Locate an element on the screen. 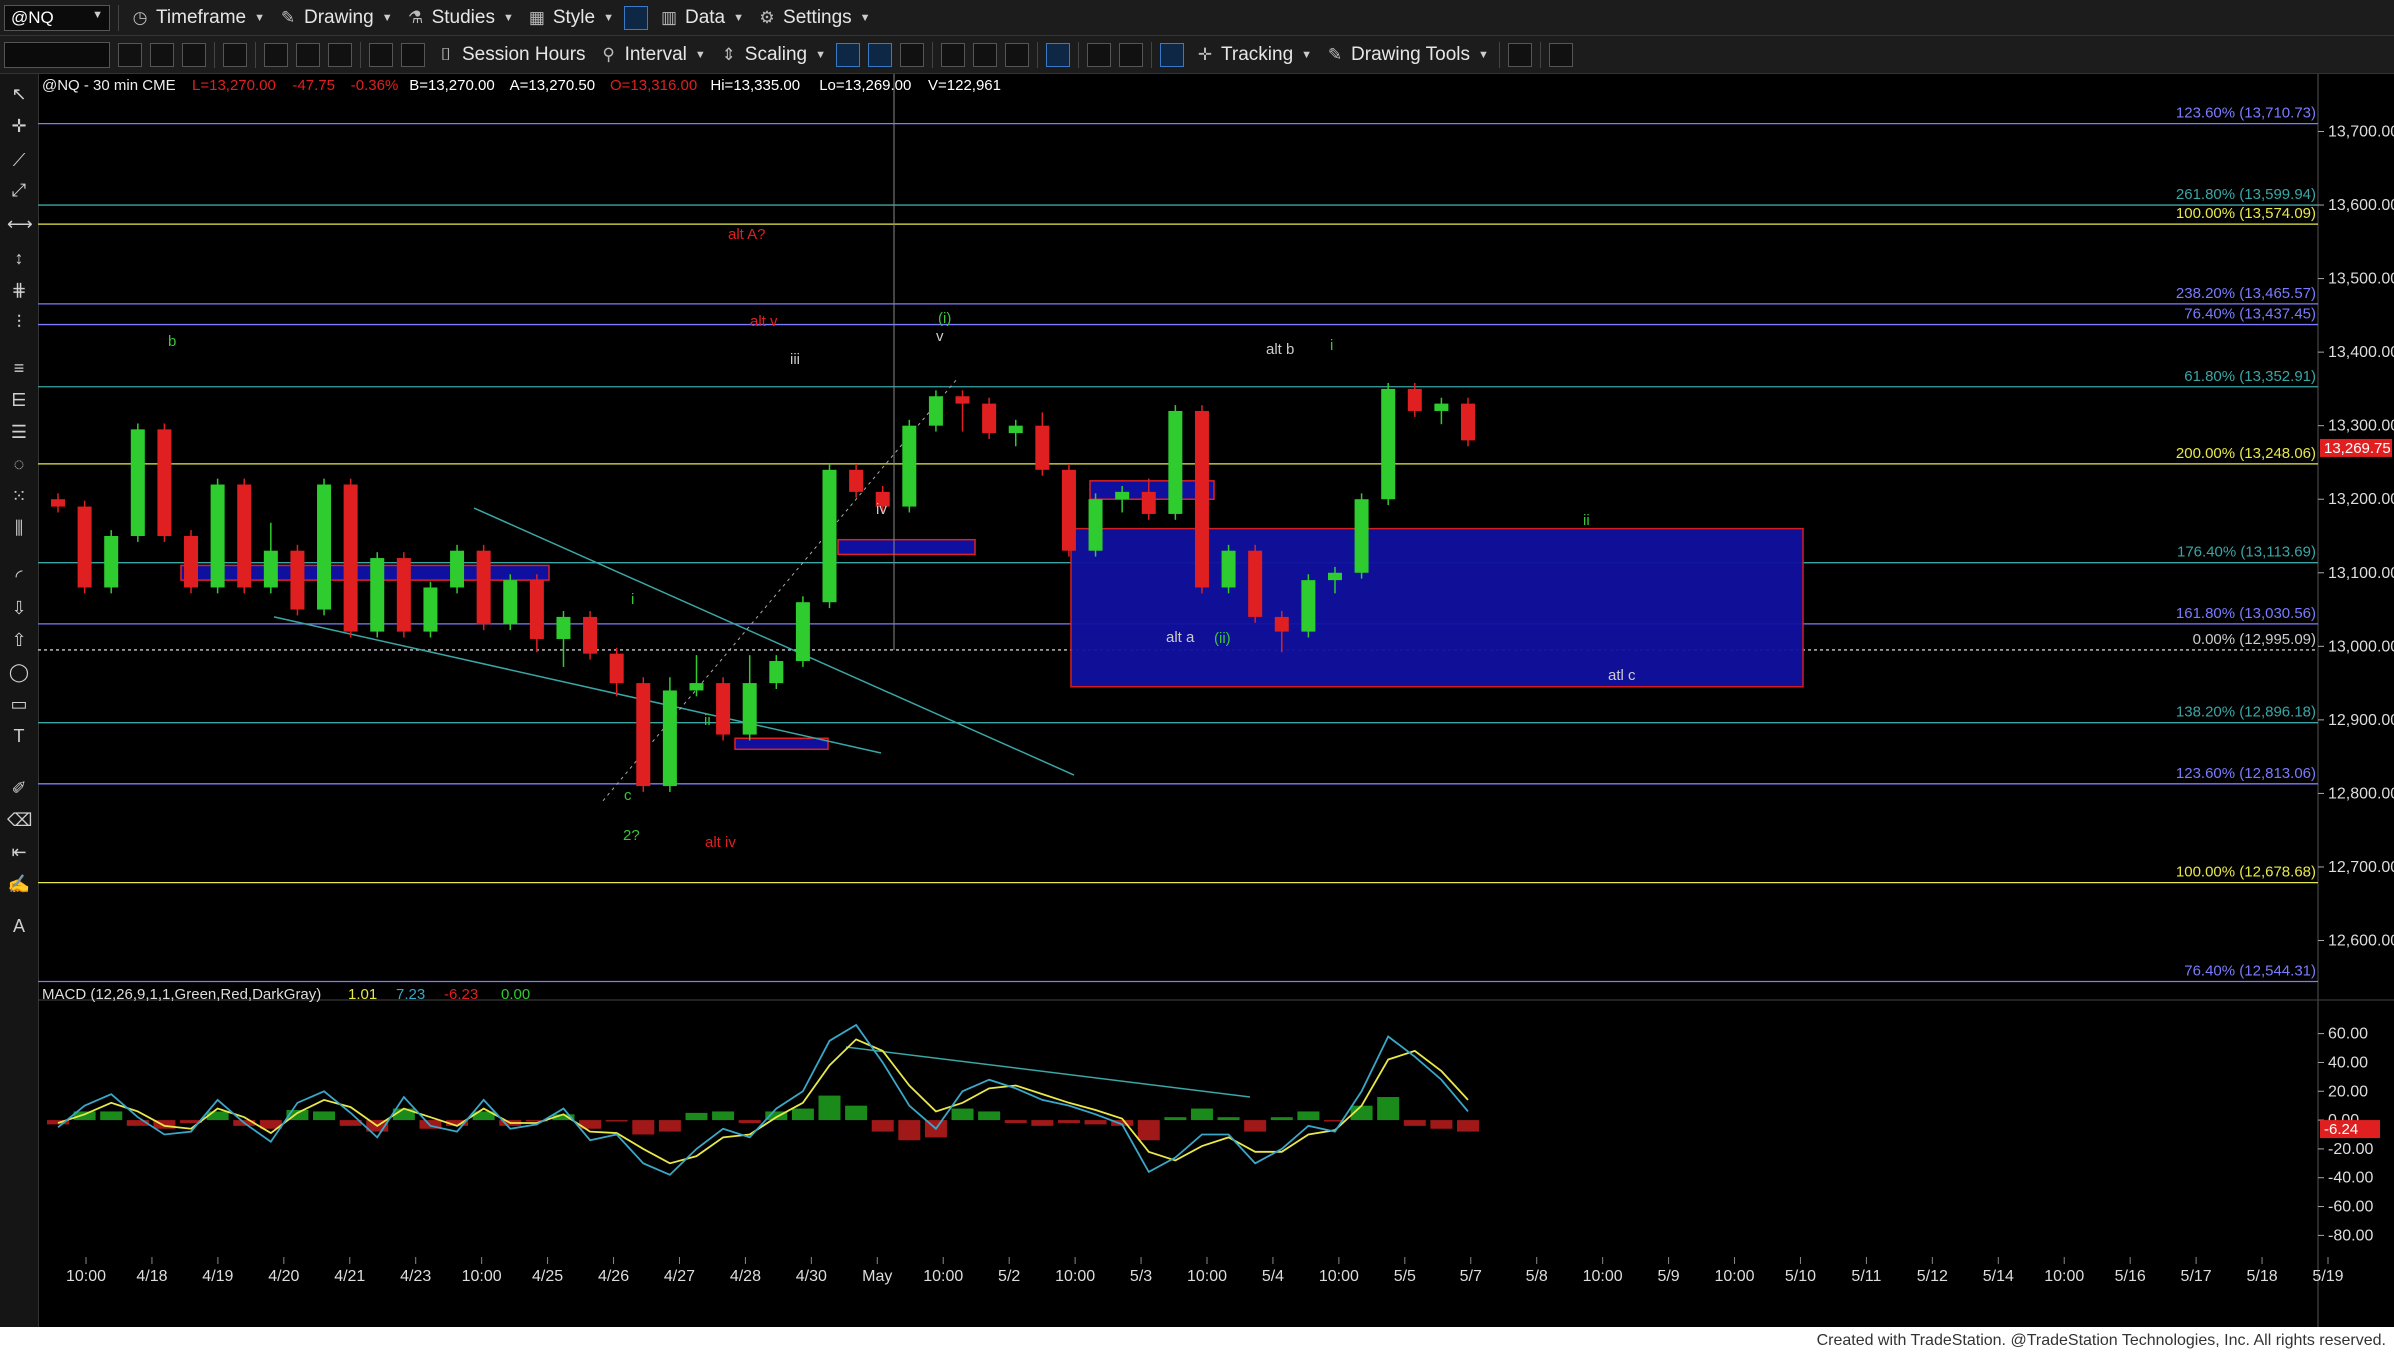  bar-style-icon is located at coordinates (879, 54).